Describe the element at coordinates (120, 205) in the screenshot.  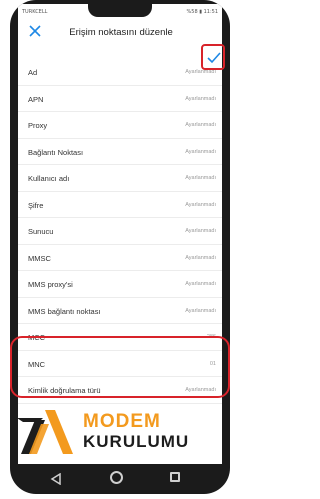
I see `setting-row: Şifre Ayarlanmadı` at that location.